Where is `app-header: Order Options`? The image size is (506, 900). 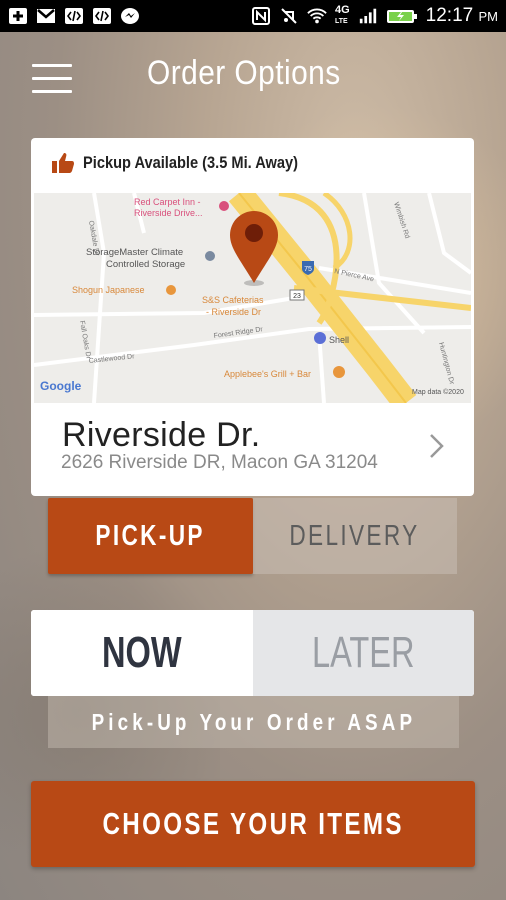
app-header: Order Options is located at coordinates (253, 78).